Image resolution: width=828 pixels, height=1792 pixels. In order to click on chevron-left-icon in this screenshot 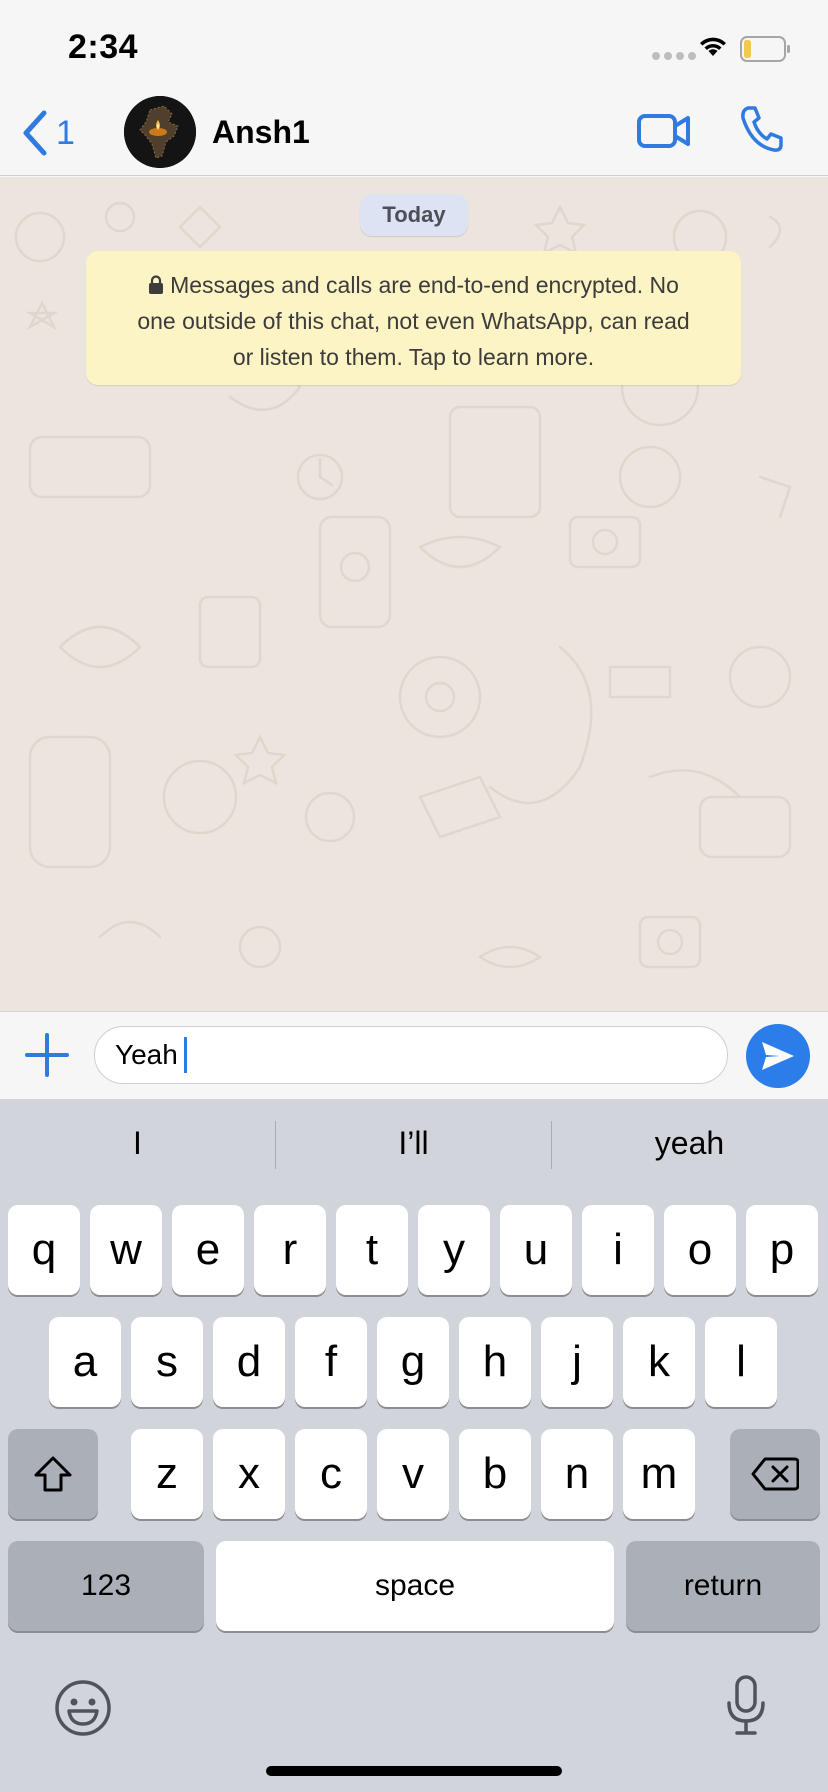, I will do `click(35, 133)`.